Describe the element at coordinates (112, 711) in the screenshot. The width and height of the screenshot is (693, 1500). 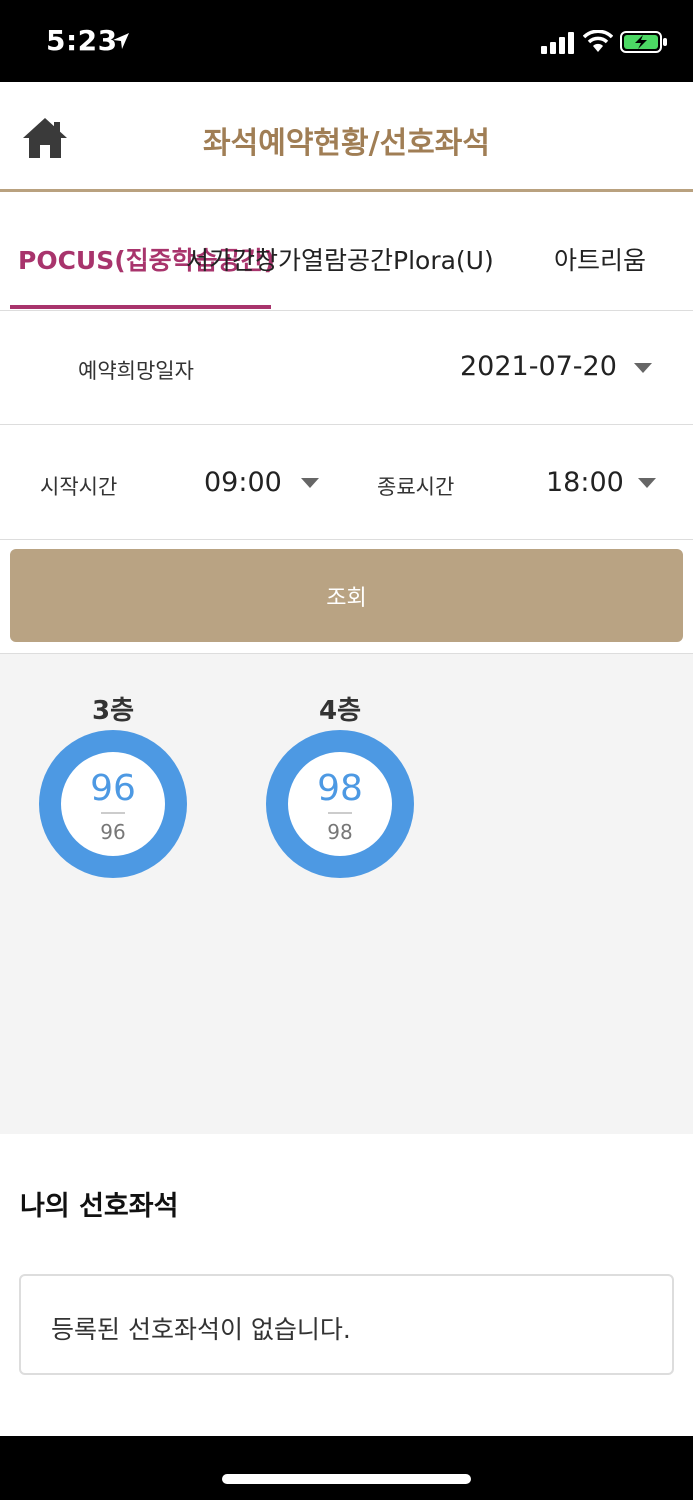
I see `floor-name: 3층` at that location.